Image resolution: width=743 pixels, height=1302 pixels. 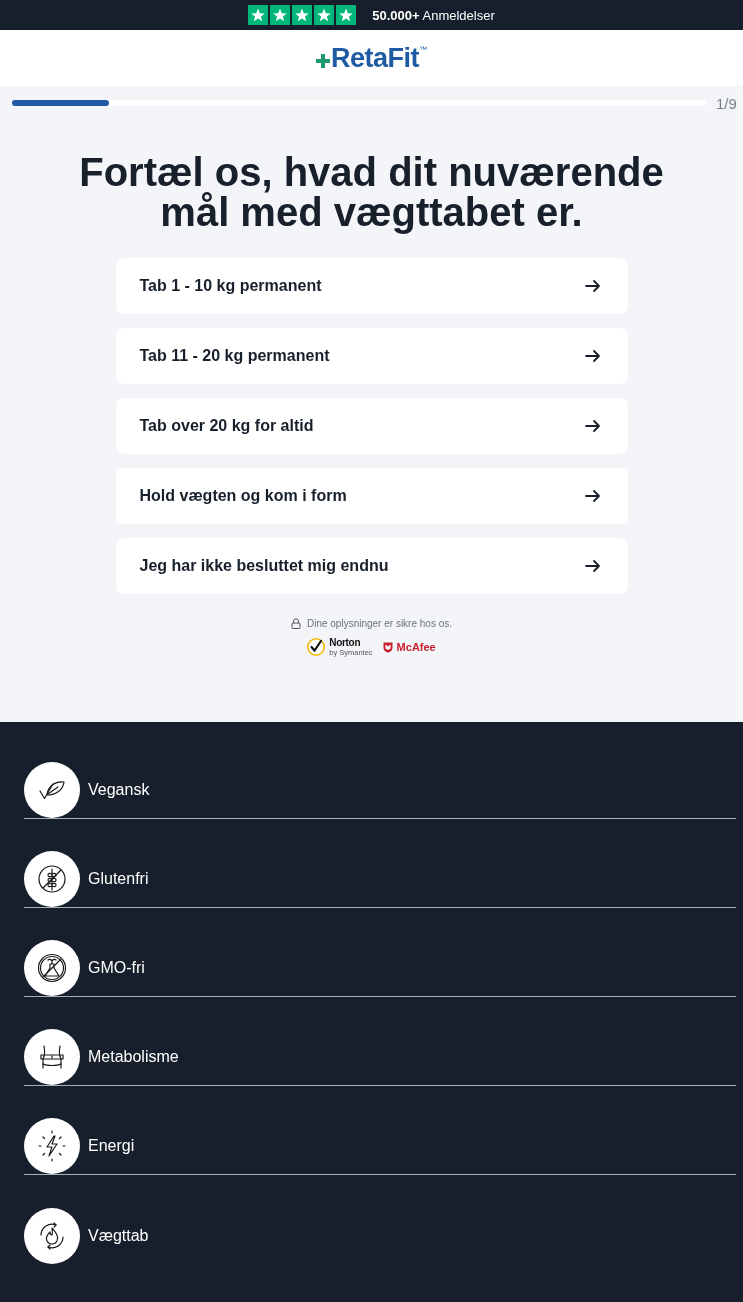 What do you see at coordinates (371, 496) in the screenshot?
I see `answer-option: Hold vægten og kom i form` at bounding box center [371, 496].